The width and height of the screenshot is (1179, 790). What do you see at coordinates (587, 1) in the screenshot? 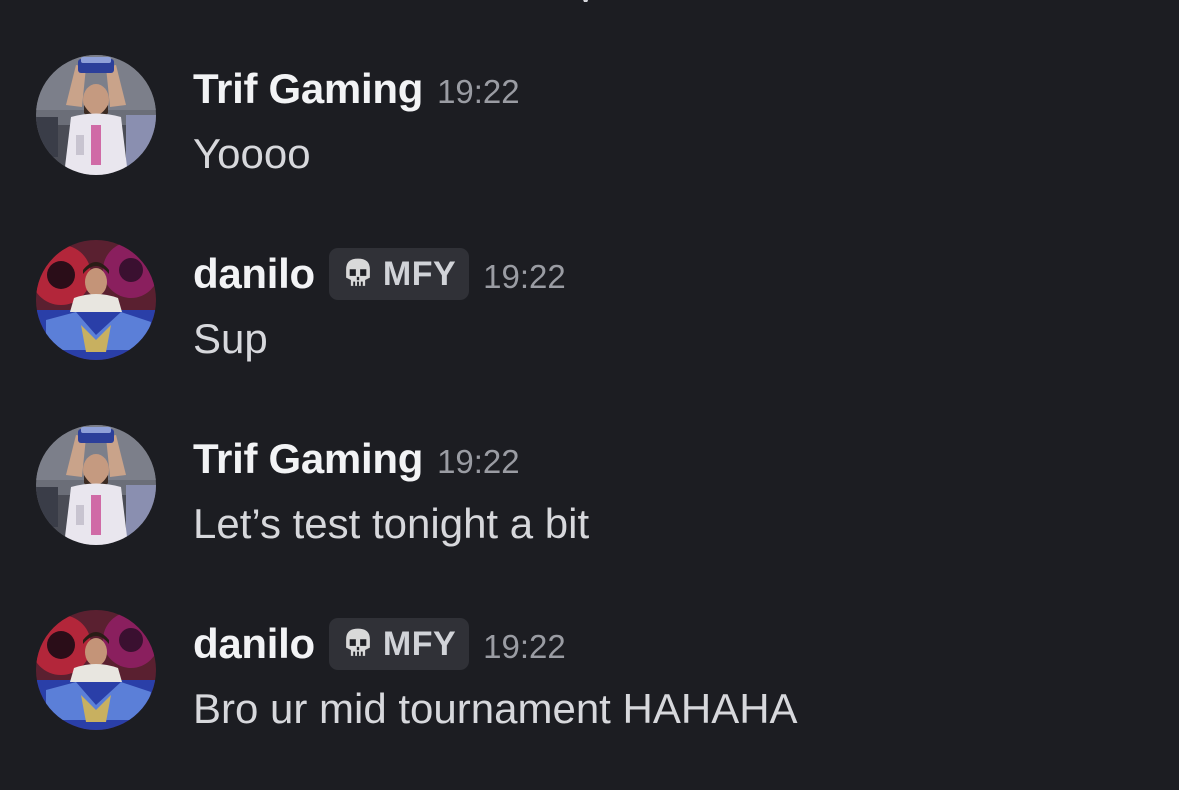
I see `previous-message-fragment: y` at bounding box center [587, 1].